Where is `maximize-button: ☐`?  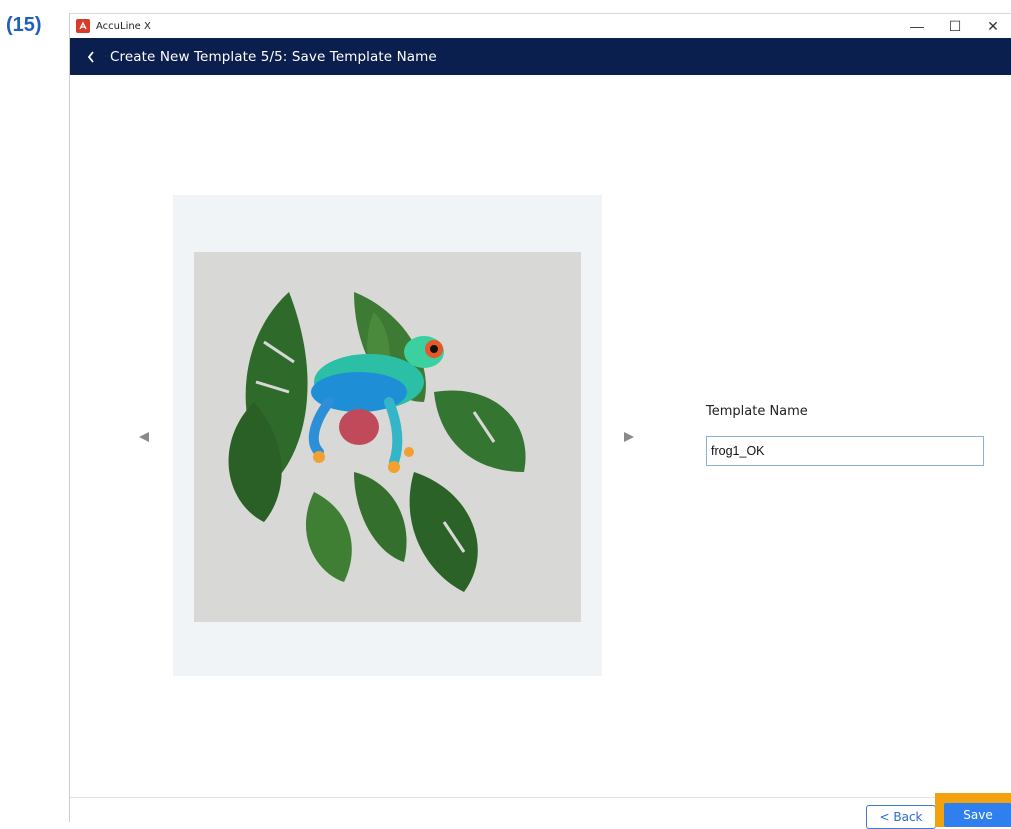
maximize-button: ☐ is located at coordinates (955, 26).